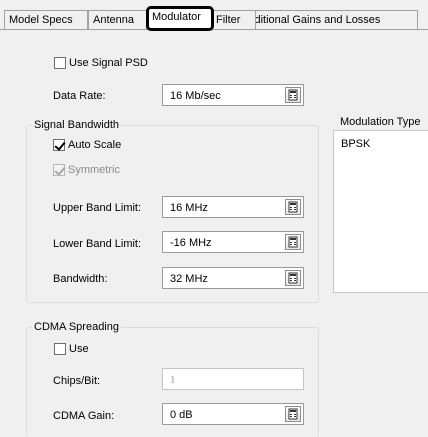 This screenshot has height=437, width=428. Describe the element at coordinates (233, 414) in the screenshot. I see `cdma-gain-field: 0 dB` at that location.